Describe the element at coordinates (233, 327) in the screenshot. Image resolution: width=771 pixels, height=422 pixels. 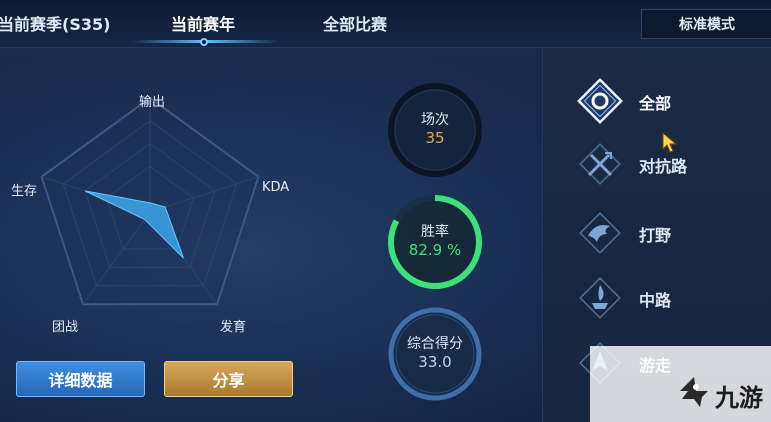
I see `radar-axis-label-growth: 发育` at that location.